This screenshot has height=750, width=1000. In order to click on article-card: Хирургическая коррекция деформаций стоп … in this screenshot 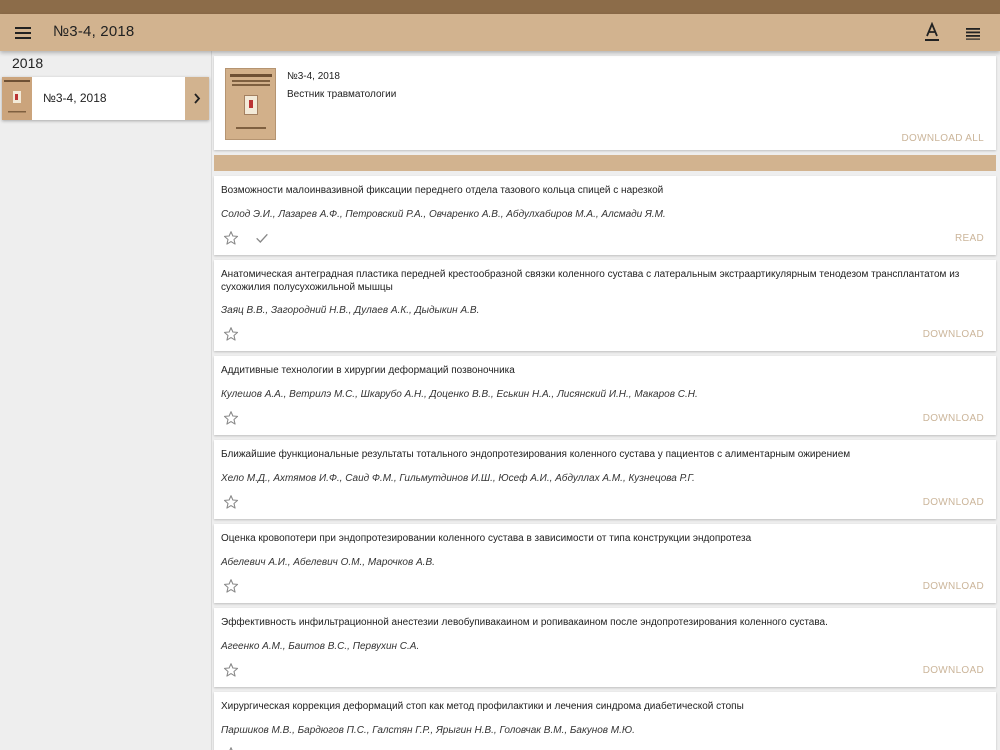, I will do `click(605, 721)`.